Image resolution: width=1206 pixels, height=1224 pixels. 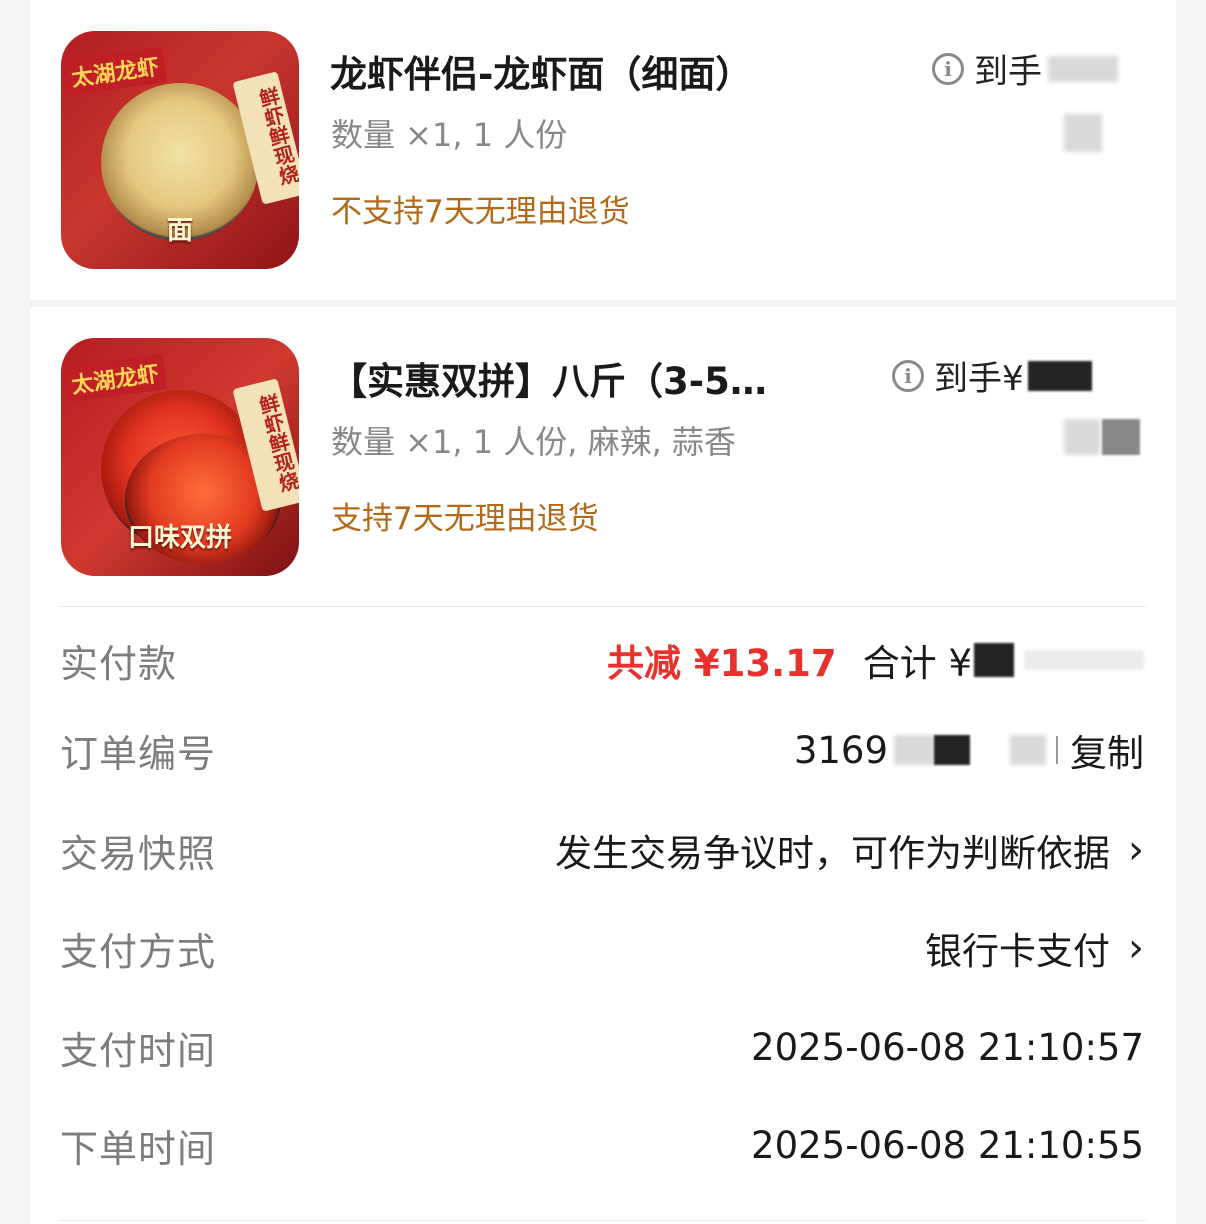 What do you see at coordinates (947, 1145) in the screenshot?
I see `order-time-value: 2025-06-08 21:10:55` at bounding box center [947, 1145].